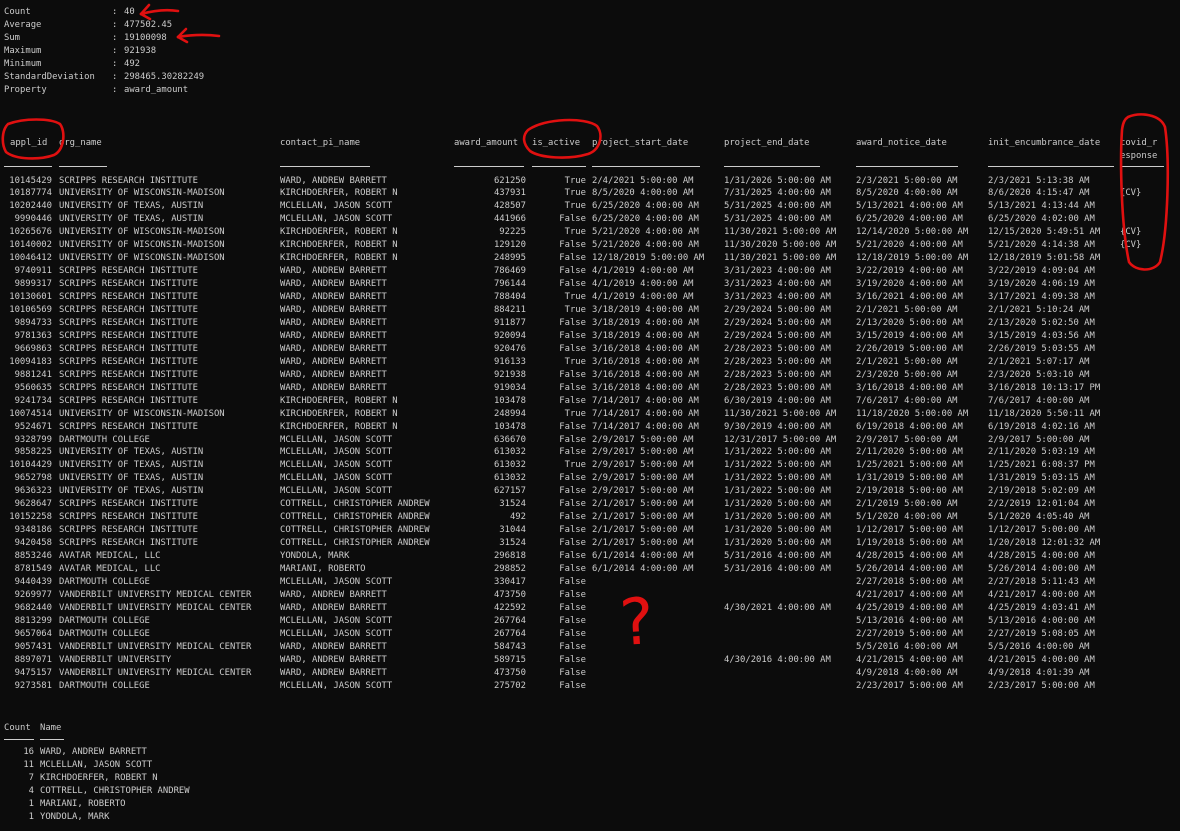 This screenshot has height=831, width=1180. What do you see at coordinates (30, 193) in the screenshot?
I see `cell-appl-id: 10187774` at bounding box center [30, 193].